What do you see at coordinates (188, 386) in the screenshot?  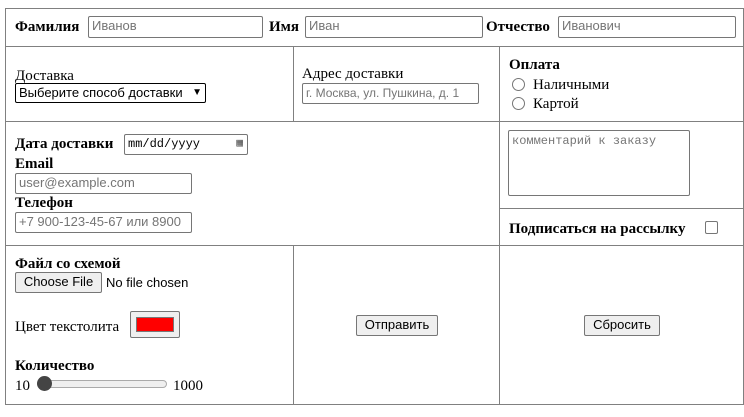 I see `quantity-max: 1000` at bounding box center [188, 386].